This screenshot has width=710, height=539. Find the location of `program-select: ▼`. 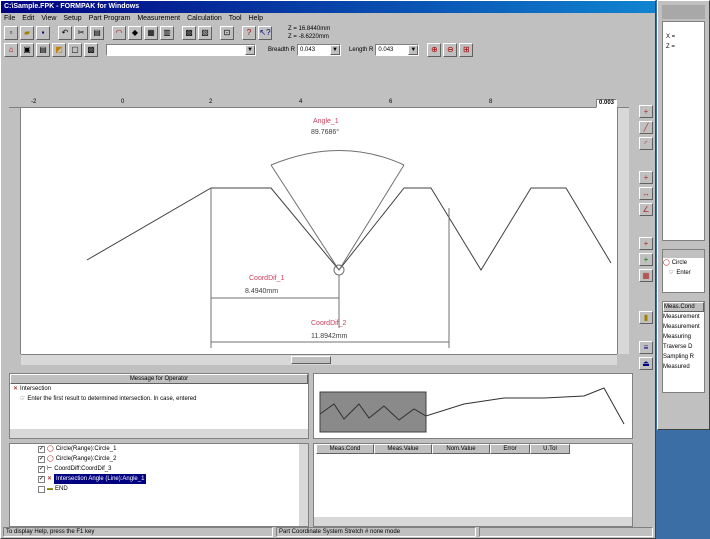

program-select: ▼ is located at coordinates (181, 49).